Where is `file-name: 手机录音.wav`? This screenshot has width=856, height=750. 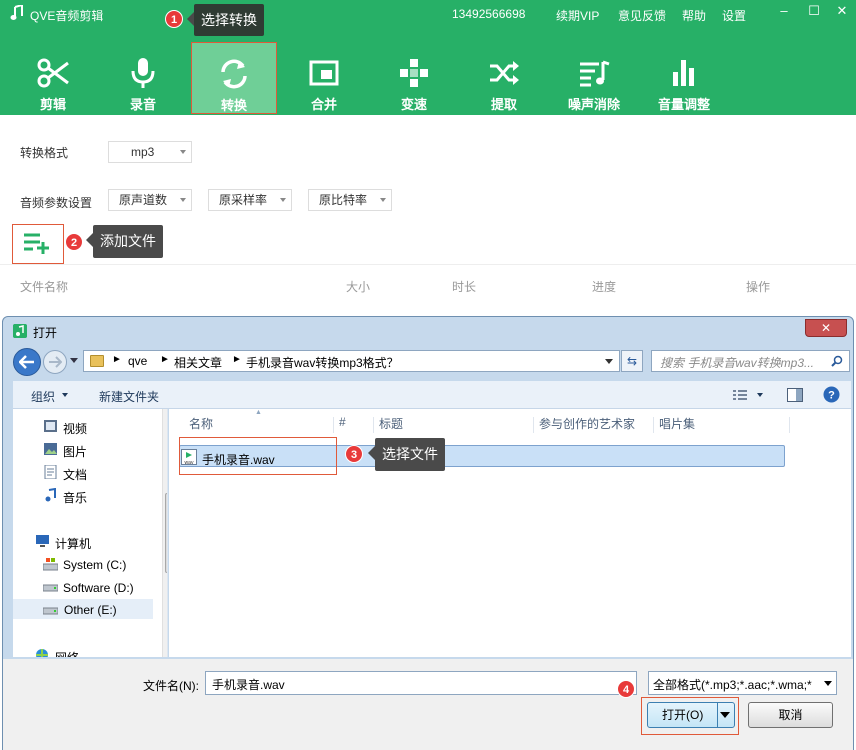 file-name: 手机录音.wav is located at coordinates (238, 459).